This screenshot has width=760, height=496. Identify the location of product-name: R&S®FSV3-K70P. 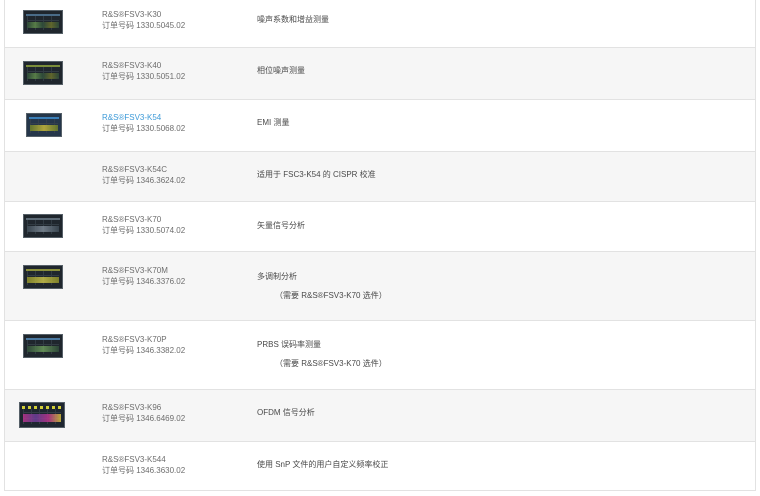
(134, 339).